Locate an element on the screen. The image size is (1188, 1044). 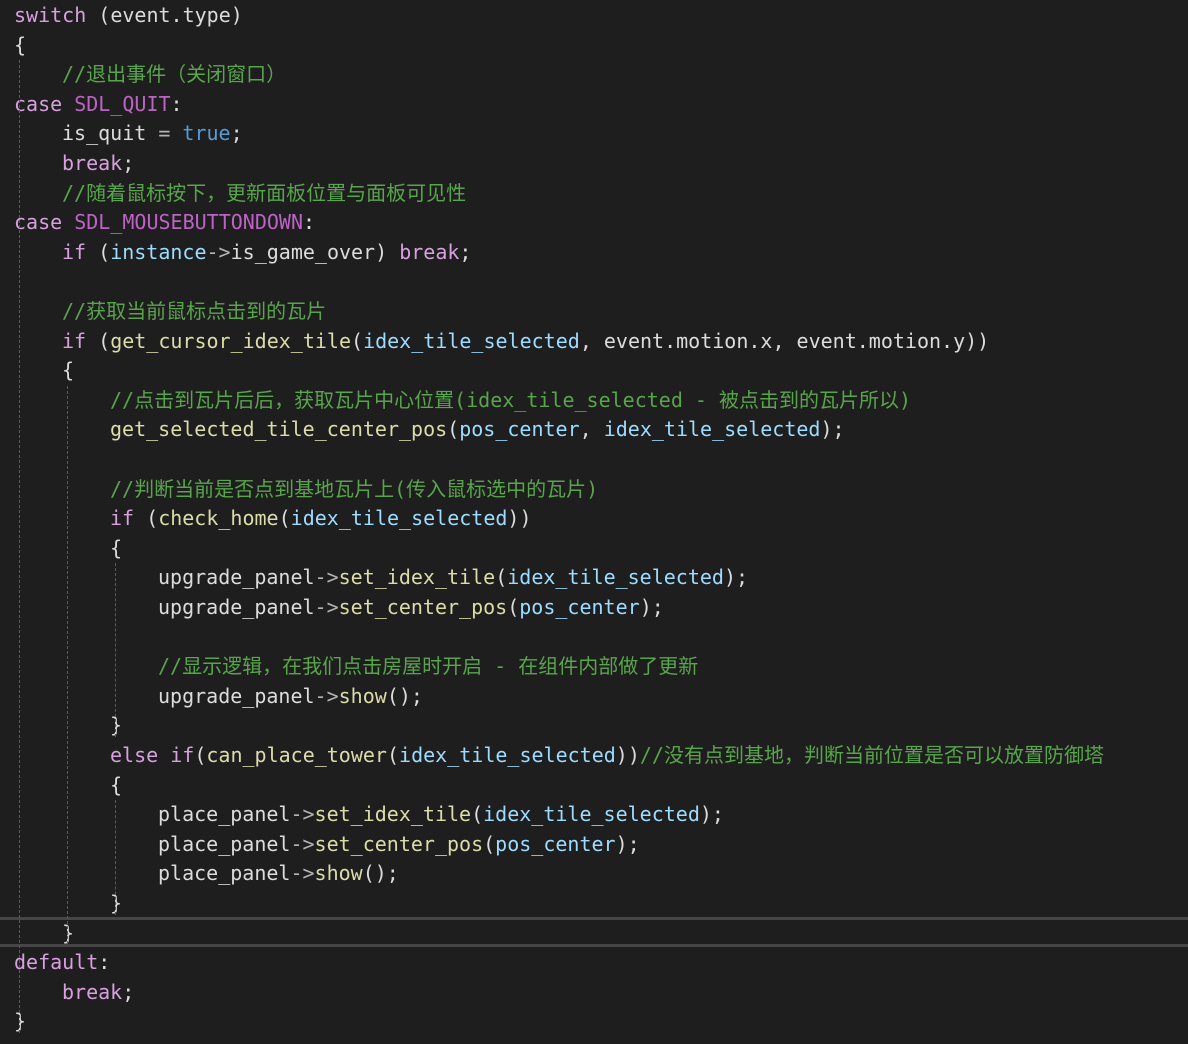
code-line: if (check_home(idex_tile_selected)) is located at coordinates (321, 519).